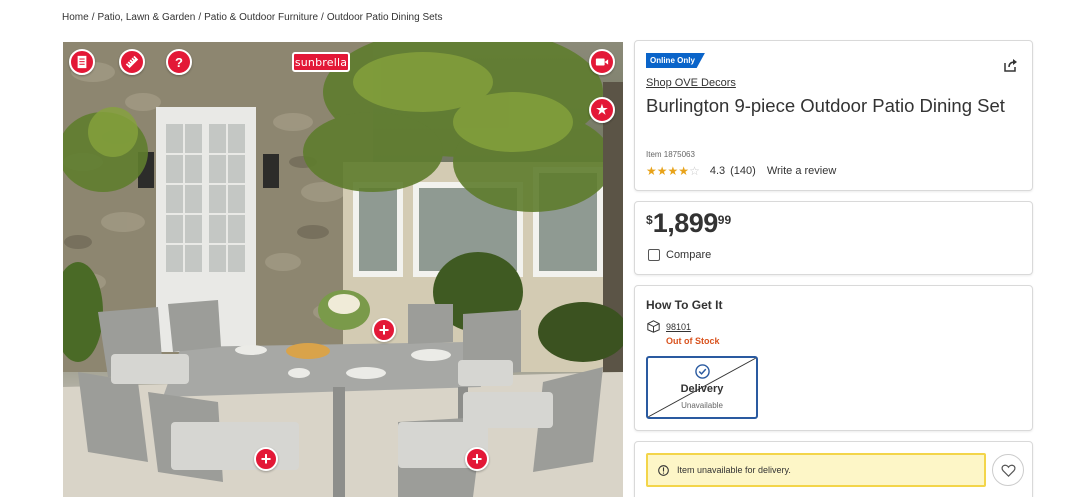  I want to click on item-number: Item 1875063, so click(670, 154).